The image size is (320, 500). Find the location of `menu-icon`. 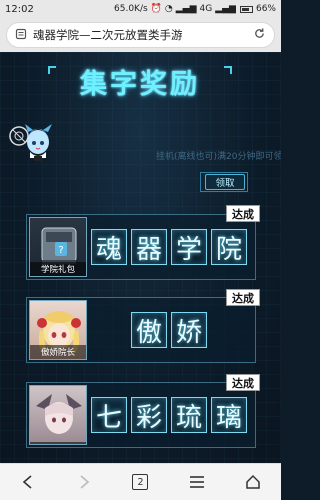

menu-icon is located at coordinates (196, 482).